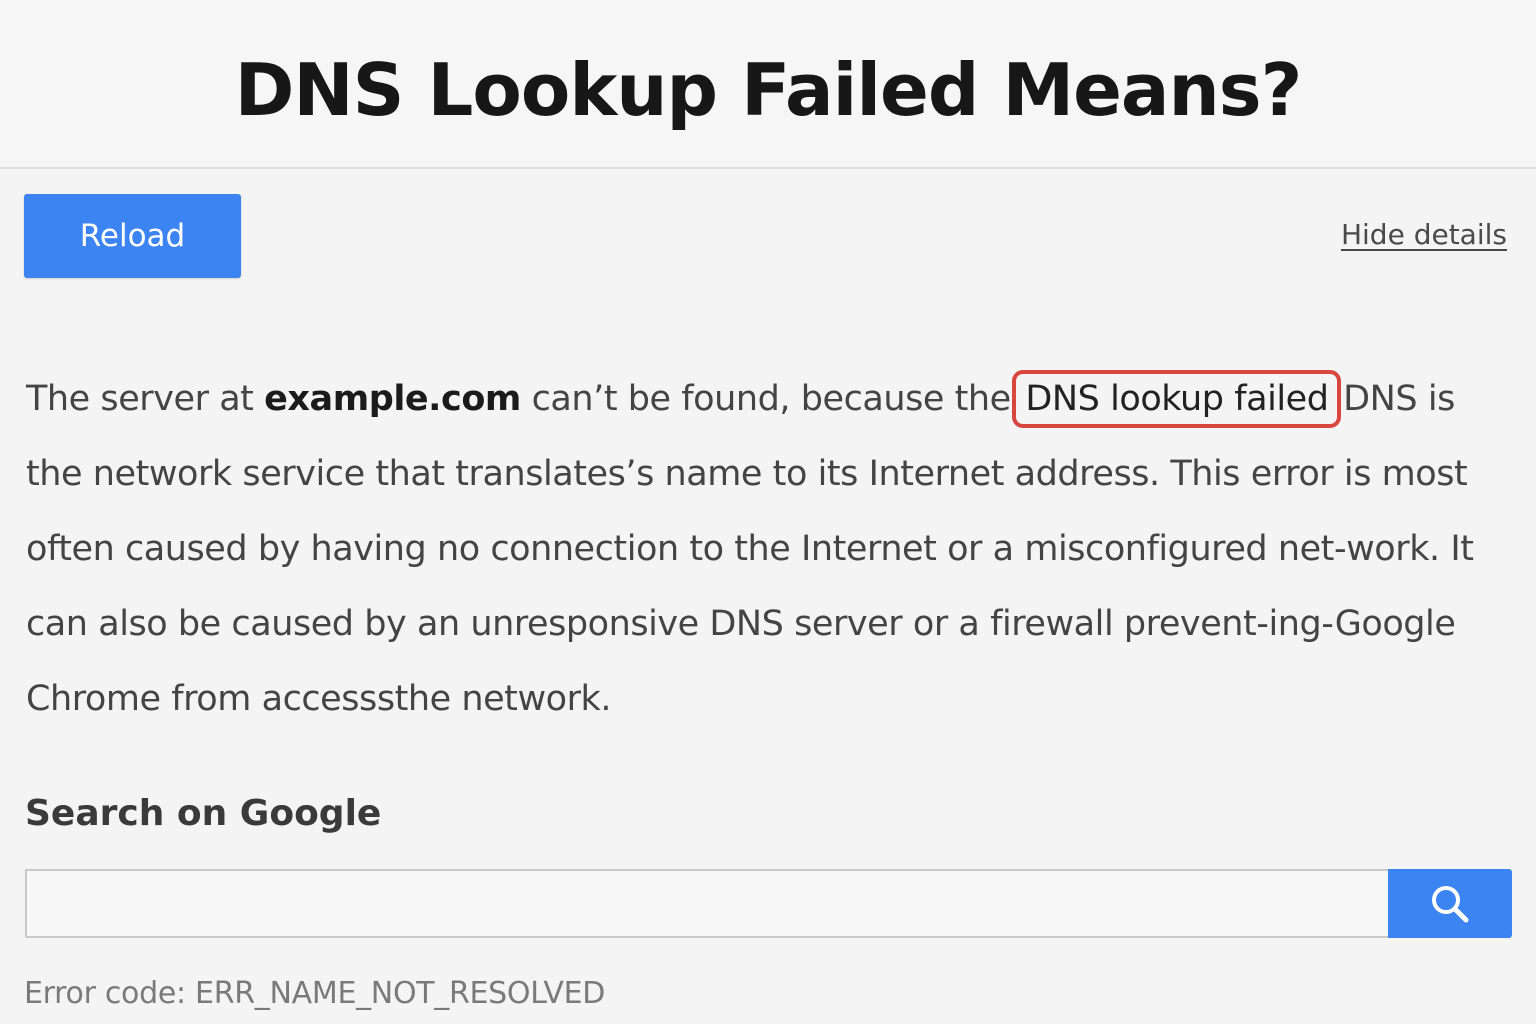  What do you see at coordinates (771, 399) in the screenshot?
I see `description-text-middle: can’t be found, because the` at bounding box center [771, 399].